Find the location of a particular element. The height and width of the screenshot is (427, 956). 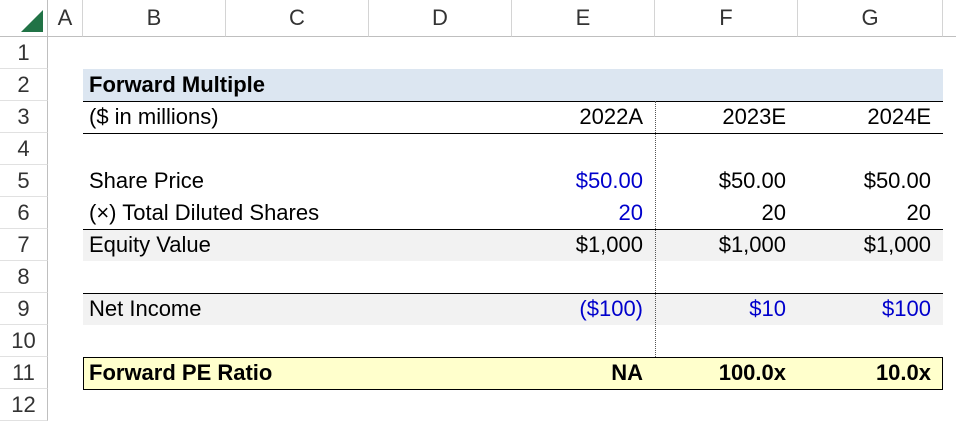

year-header-2024e: 2024E is located at coordinates (870, 117).